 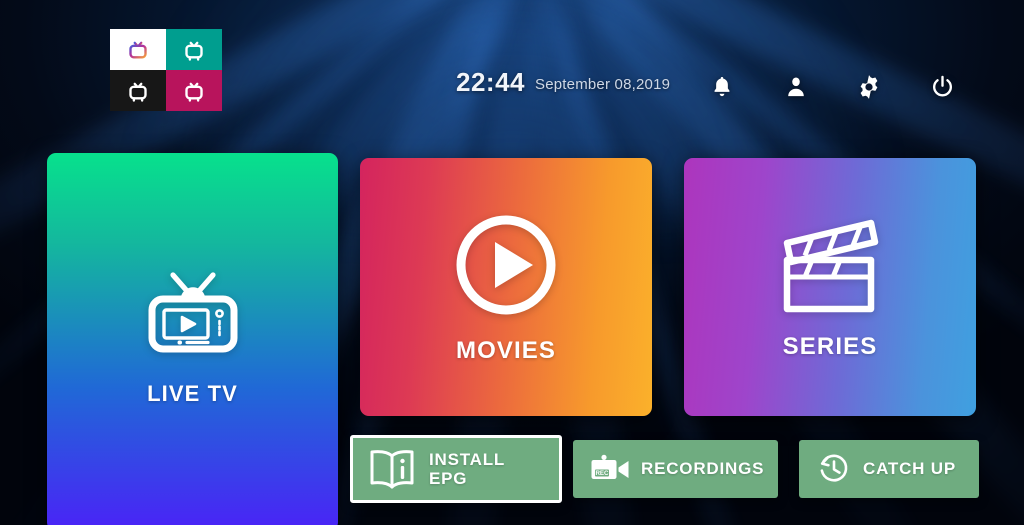 I want to click on catch-up-button: CATCH UP, so click(x=889, y=469).